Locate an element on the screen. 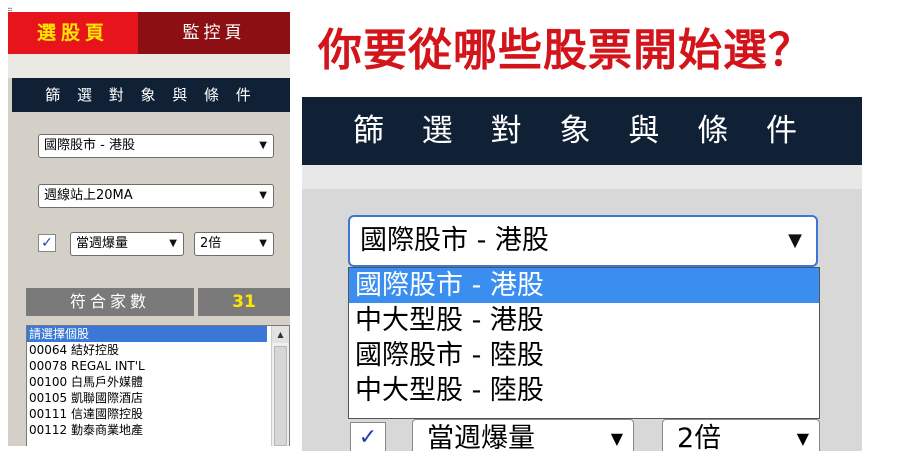 The image size is (897, 451). list-scrollbar: ▲ is located at coordinates (280, 386).